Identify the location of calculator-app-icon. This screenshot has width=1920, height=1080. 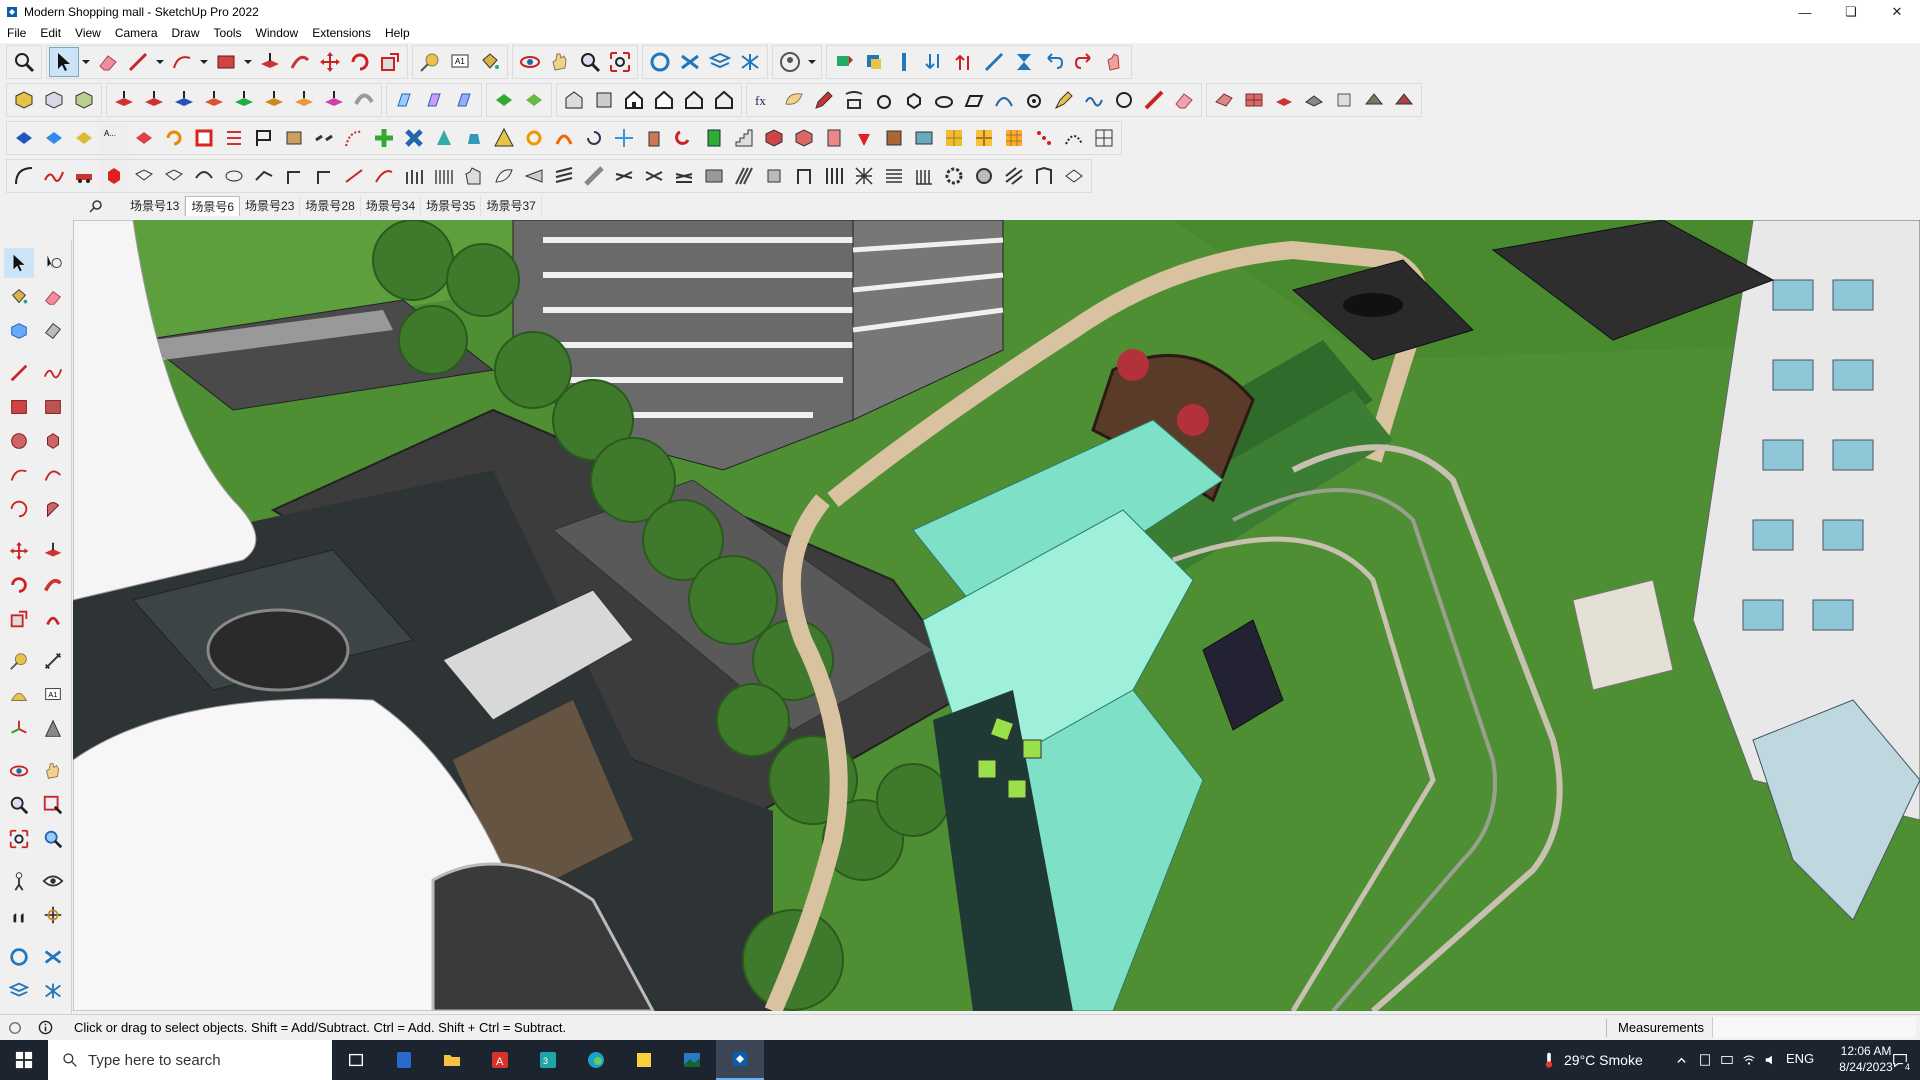
(404, 1060).